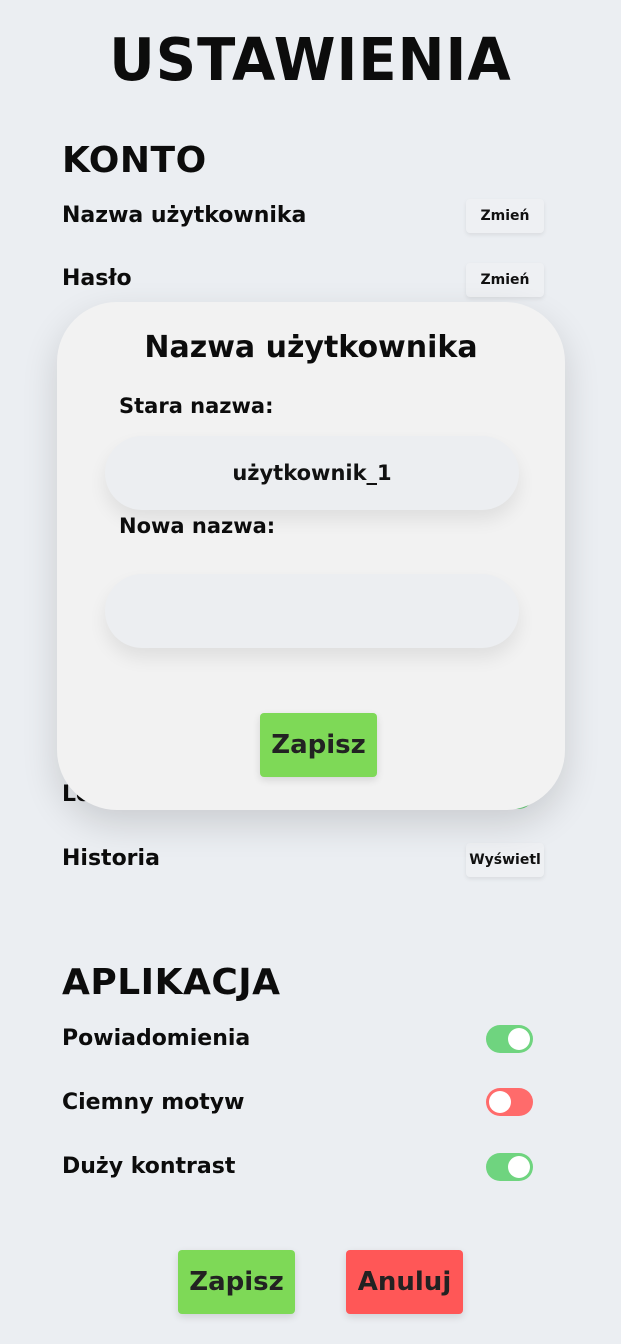  Describe the element at coordinates (197, 526) in the screenshot. I see `new-username-label: Nowa nazwa:` at that location.